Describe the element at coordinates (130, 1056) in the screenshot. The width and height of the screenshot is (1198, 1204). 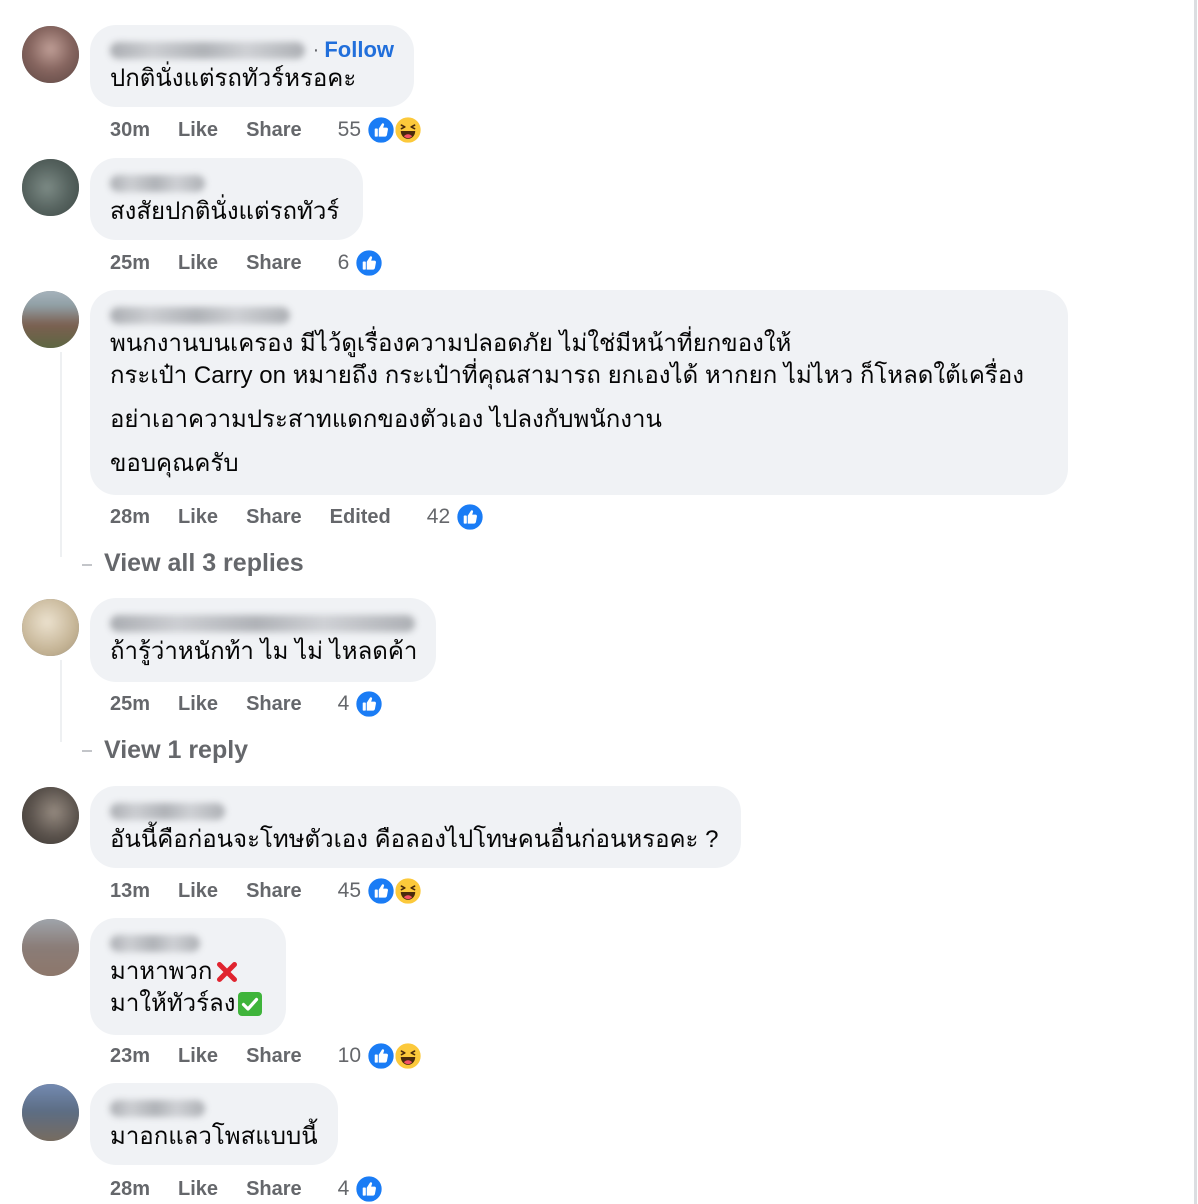
I see `timestamp: 23m` at that location.